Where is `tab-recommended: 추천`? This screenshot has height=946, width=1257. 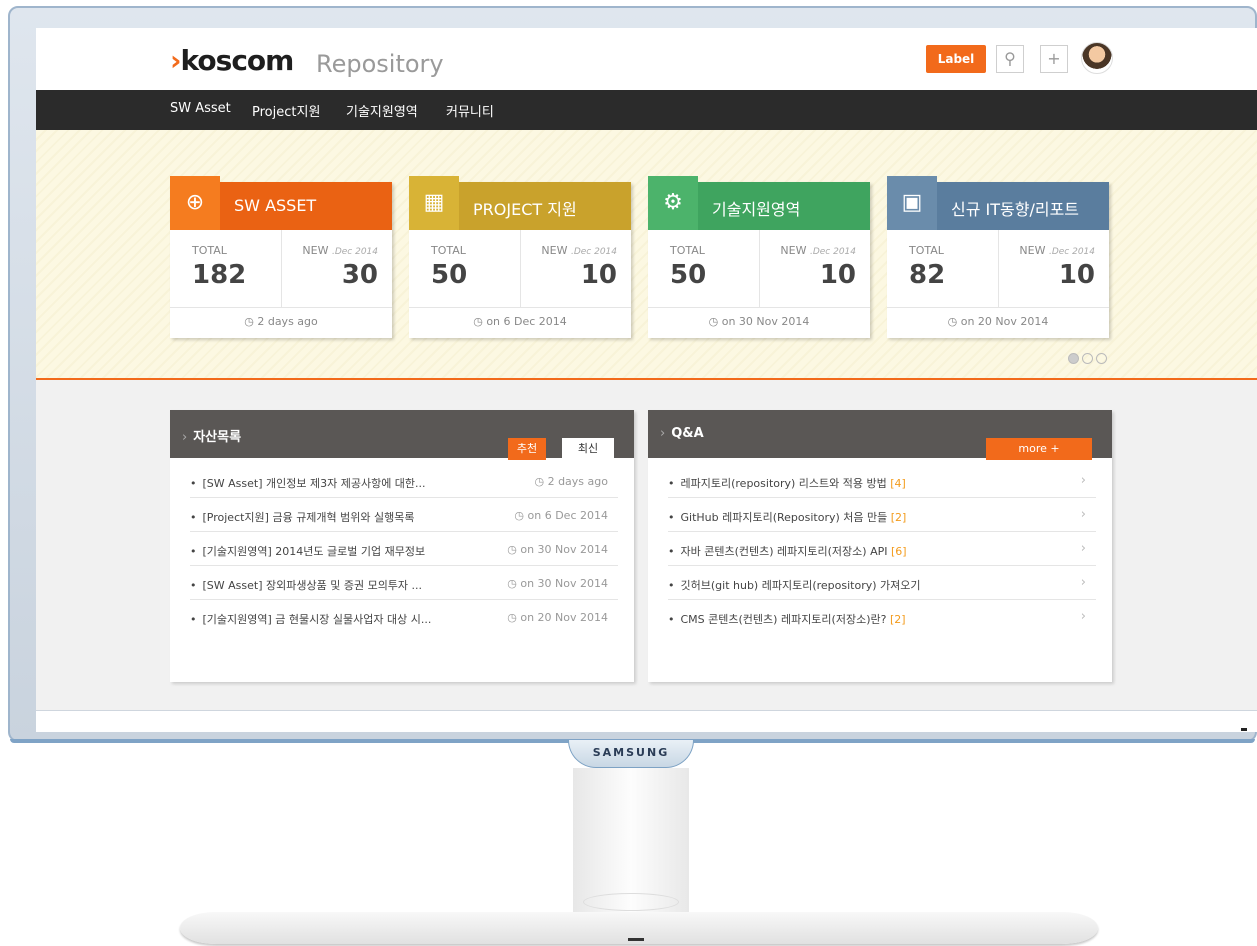 tab-recommended: 추천 is located at coordinates (527, 449).